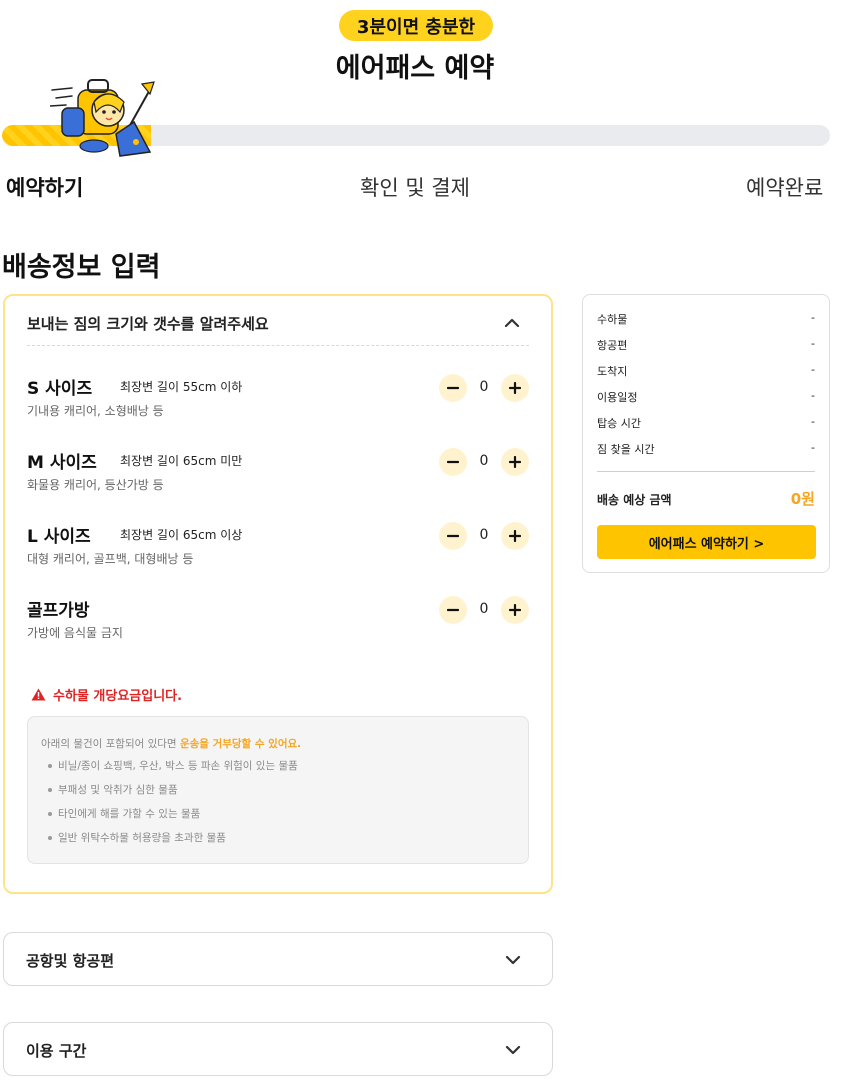 Image resolution: width=864 pixels, height=1082 pixels. I want to click on size-spec: 최장변 길이 65cm 미만, so click(181, 461).